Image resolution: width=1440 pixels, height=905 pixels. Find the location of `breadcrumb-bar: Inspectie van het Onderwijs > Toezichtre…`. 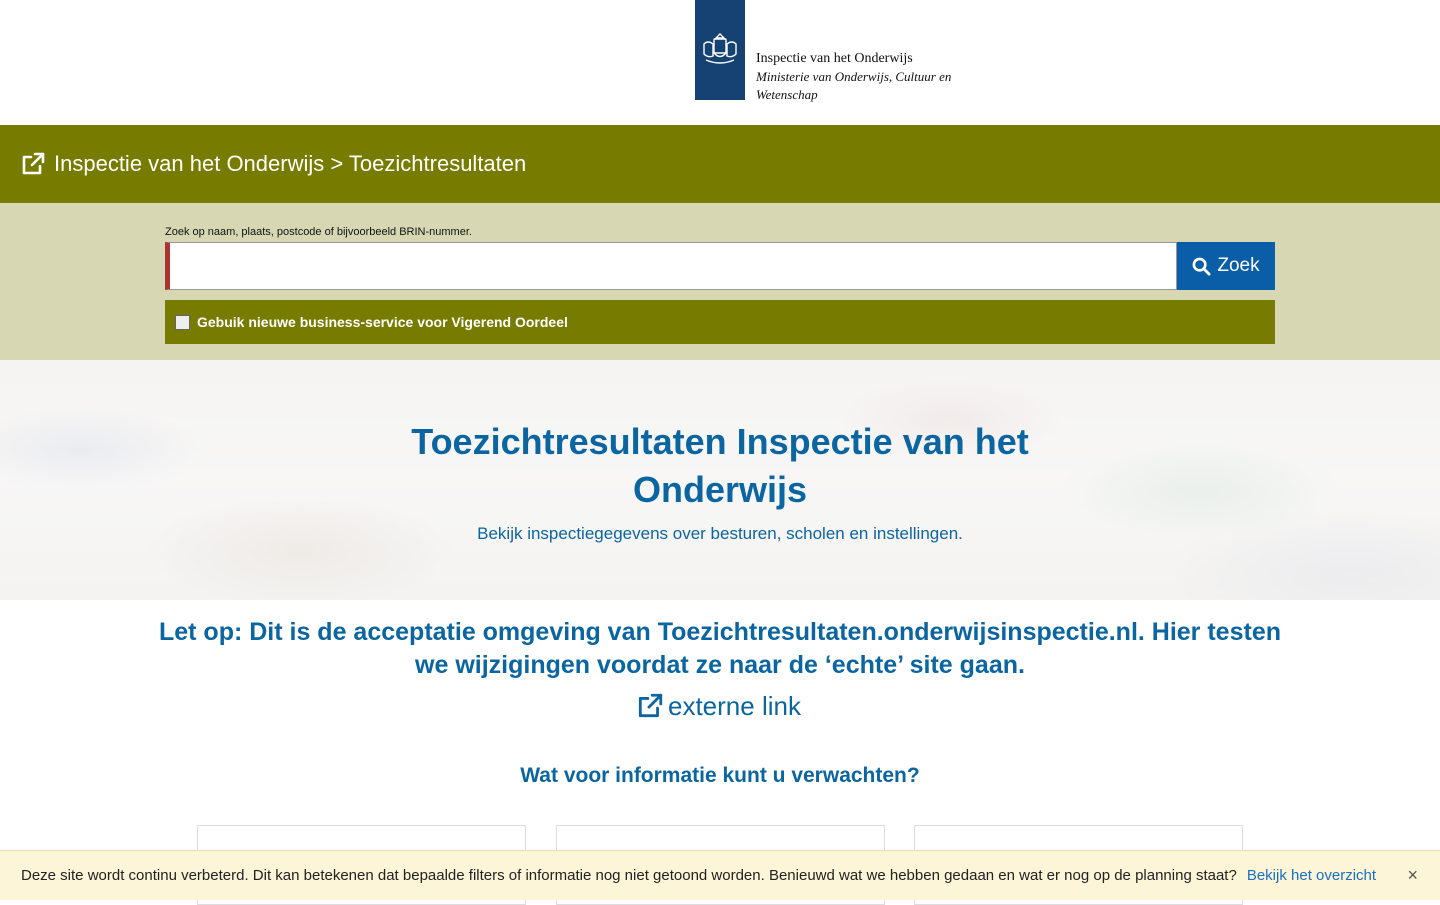

breadcrumb-bar: Inspectie van het Onderwijs > Toezichtre… is located at coordinates (720, 164).